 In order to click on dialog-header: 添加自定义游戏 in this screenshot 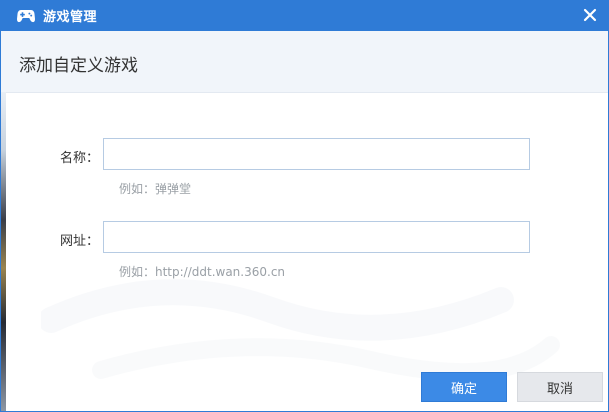, I will do `click(304, 62)`.